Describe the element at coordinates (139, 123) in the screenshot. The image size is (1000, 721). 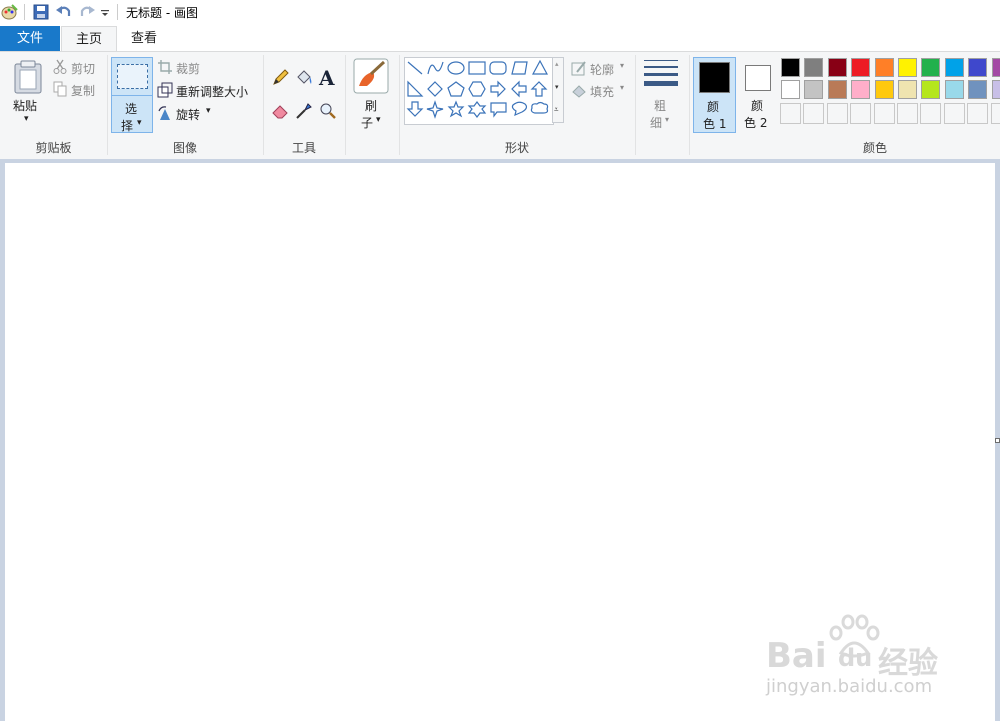
I see `select-dropdown-icon: ▾` at that location.